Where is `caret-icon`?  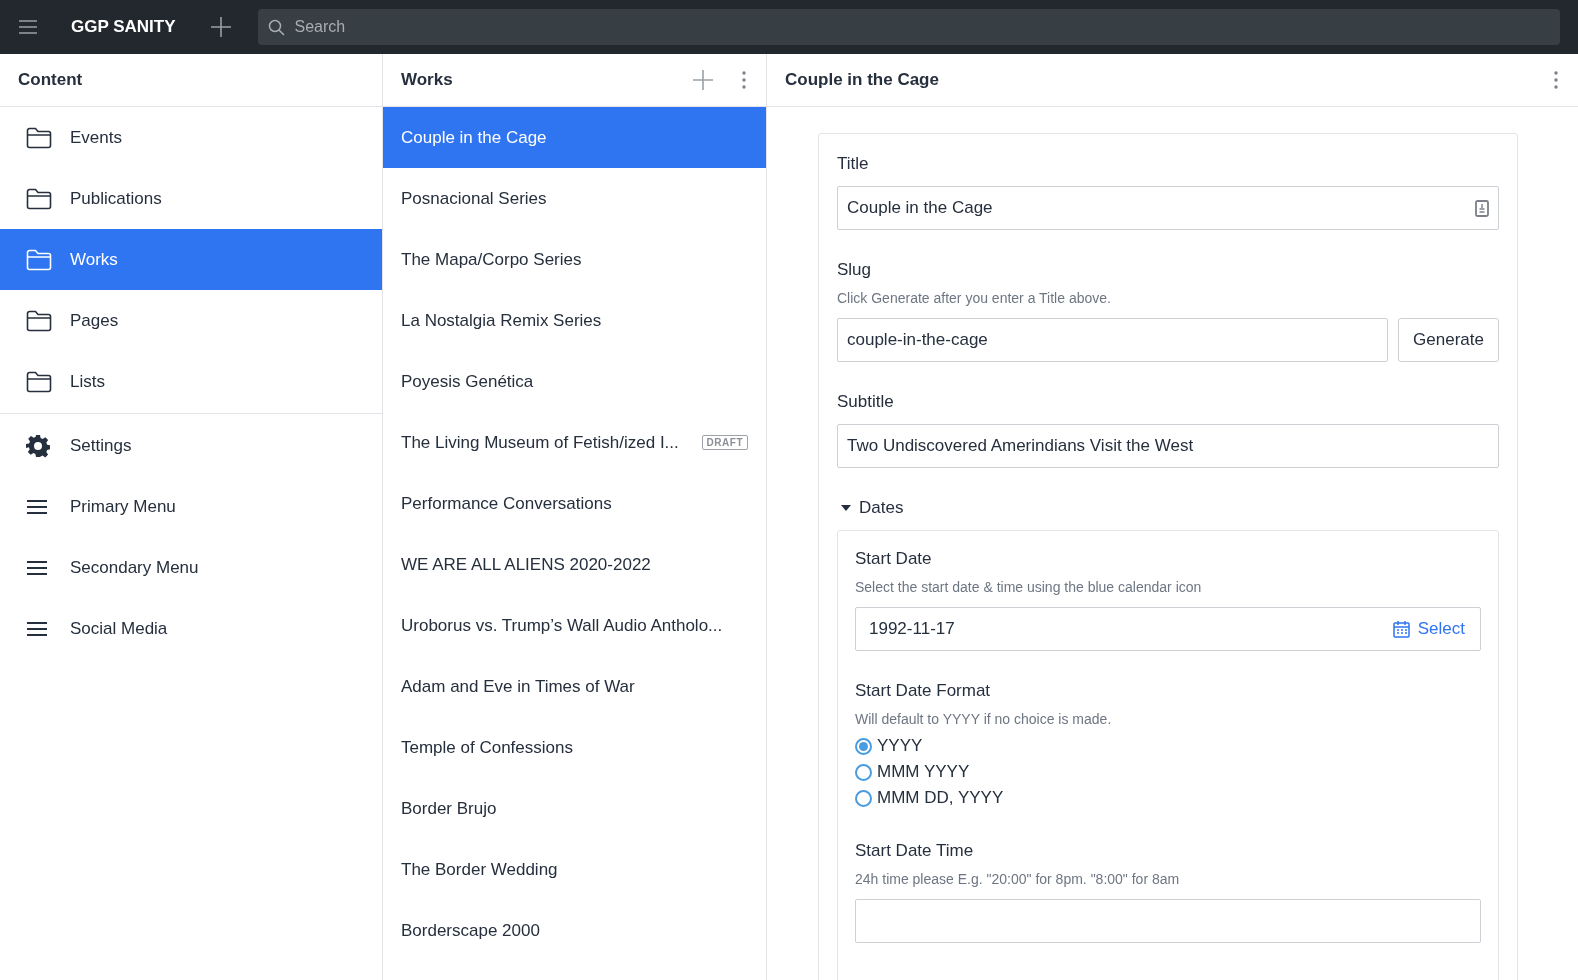 caret-icon is located at coordinates (846, 508).